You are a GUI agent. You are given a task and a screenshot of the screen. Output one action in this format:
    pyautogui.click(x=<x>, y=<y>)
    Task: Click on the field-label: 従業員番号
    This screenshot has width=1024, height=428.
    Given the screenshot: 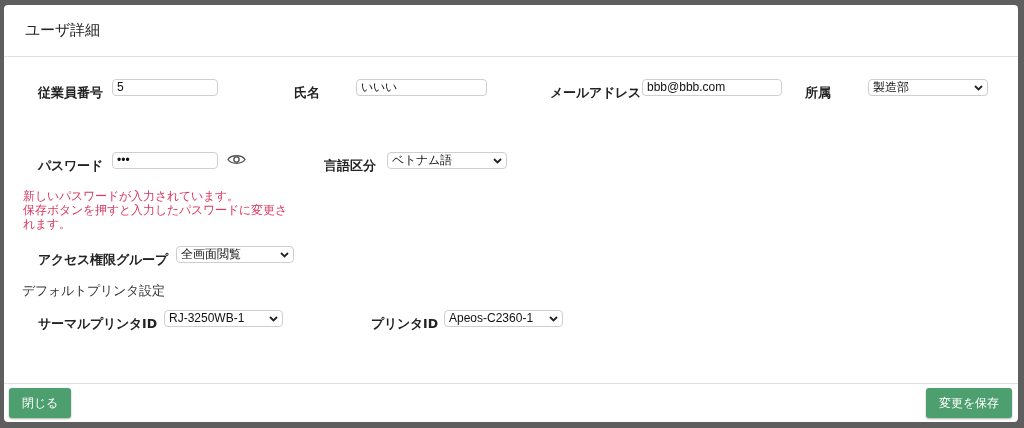 What is the action you would take?
    pyautogui.click(x=71, y=93)
    